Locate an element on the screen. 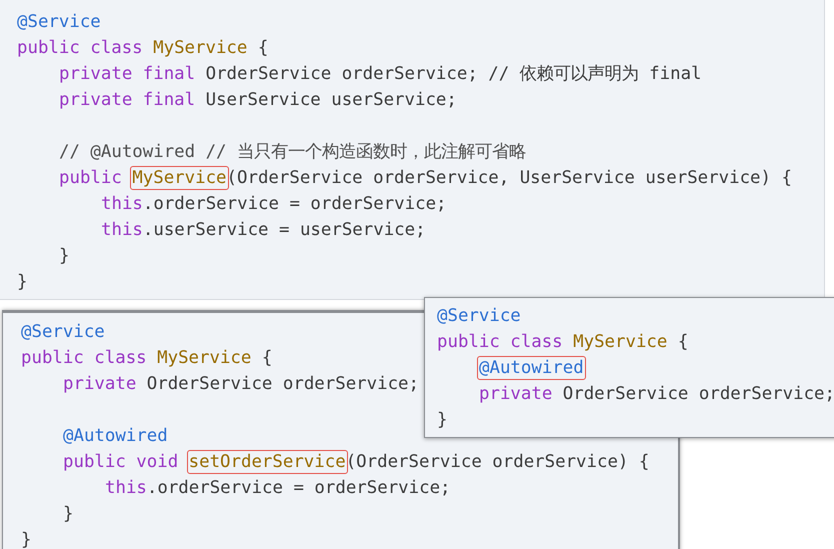  code-line: this.userService = userService; is located at coordinates (263, 230).